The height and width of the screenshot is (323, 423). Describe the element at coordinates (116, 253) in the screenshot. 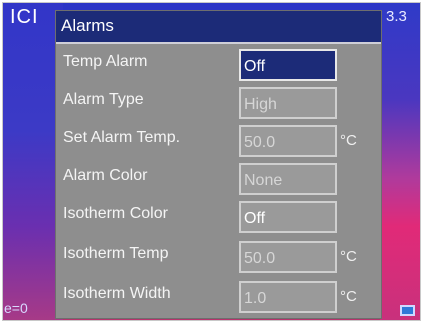

I see `isotherm-temp-label: Isotherm Temp` at that location.